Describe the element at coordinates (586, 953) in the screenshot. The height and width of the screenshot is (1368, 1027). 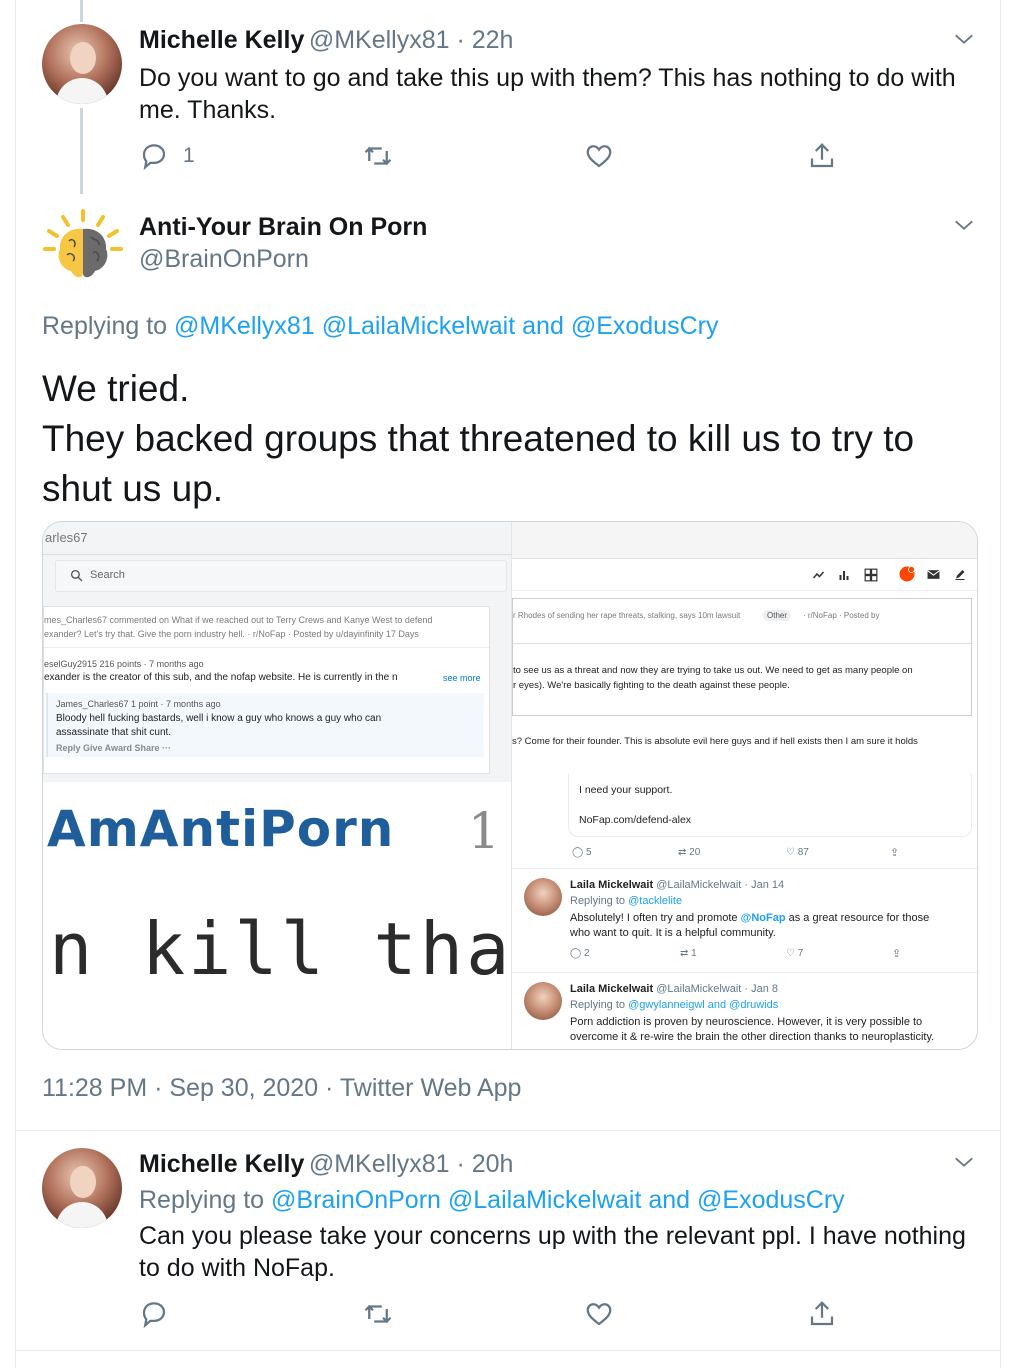
I see `reply-count: 2` at that location.